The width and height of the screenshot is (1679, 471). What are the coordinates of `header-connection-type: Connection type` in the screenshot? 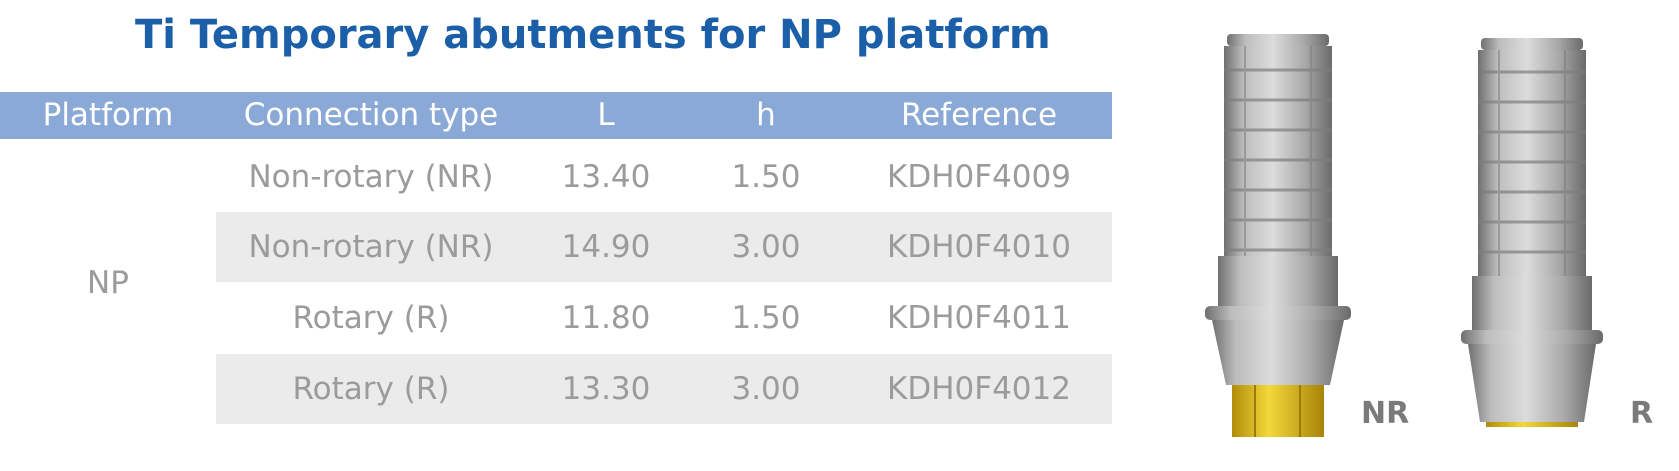 It's located at (371, 115).